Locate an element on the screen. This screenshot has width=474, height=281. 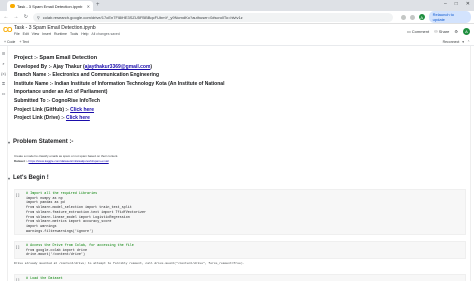
comment-label: Comment is located at coordinates (420, 31).